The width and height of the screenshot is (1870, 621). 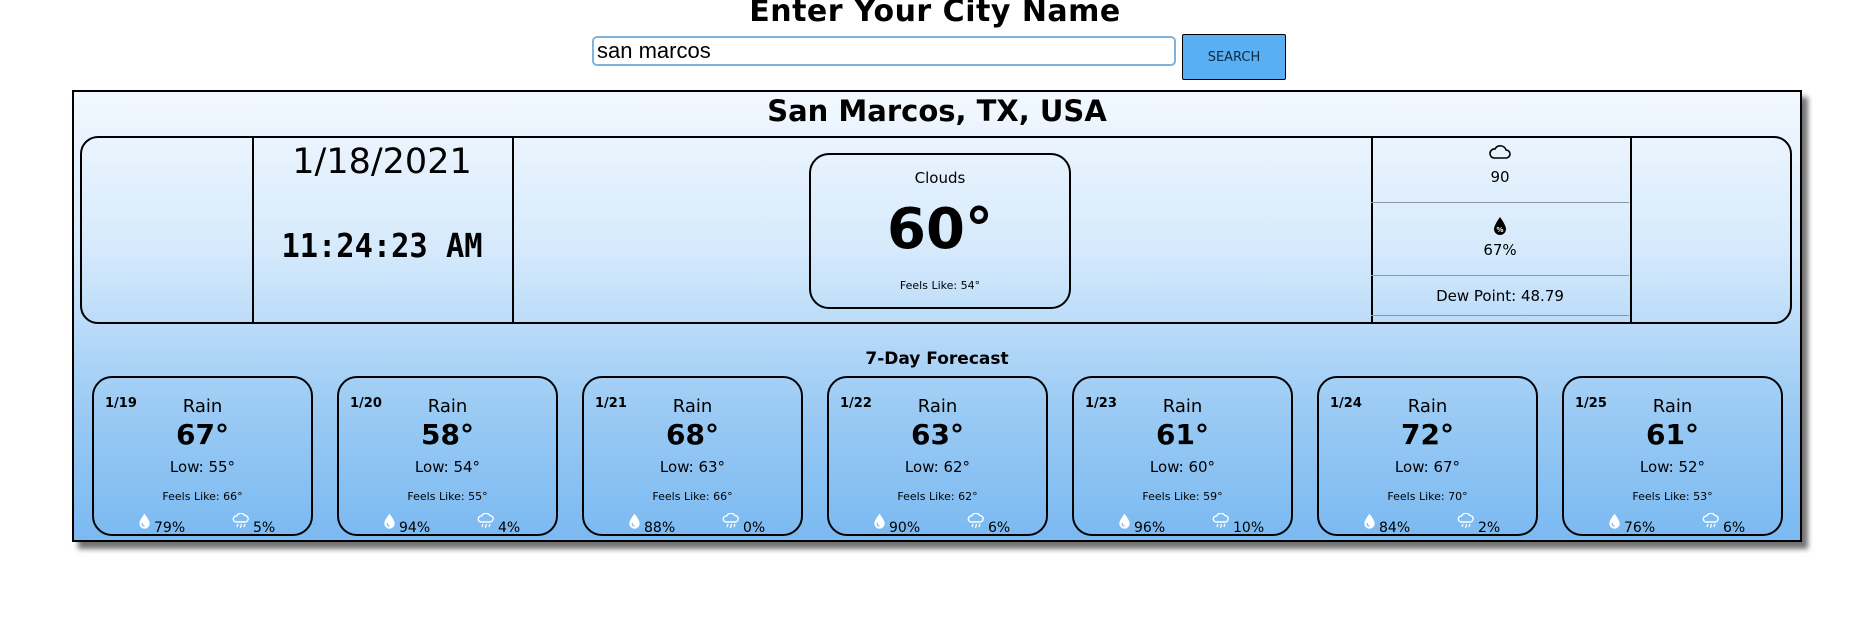 I want to click on dew-point-stat: Dew Point: 48.79, so click(x=1500, y=296).